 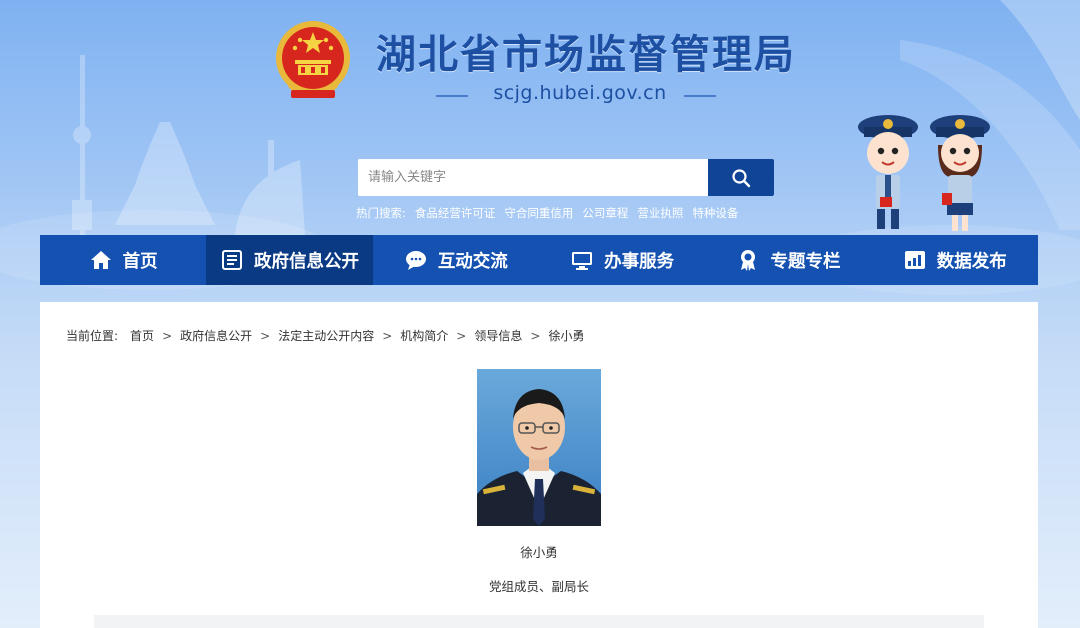 What do you see at coordinates (805, 261) in the screenshot?
I see `nav-item-label: 专题专栏` at bounding box center [805, 261].